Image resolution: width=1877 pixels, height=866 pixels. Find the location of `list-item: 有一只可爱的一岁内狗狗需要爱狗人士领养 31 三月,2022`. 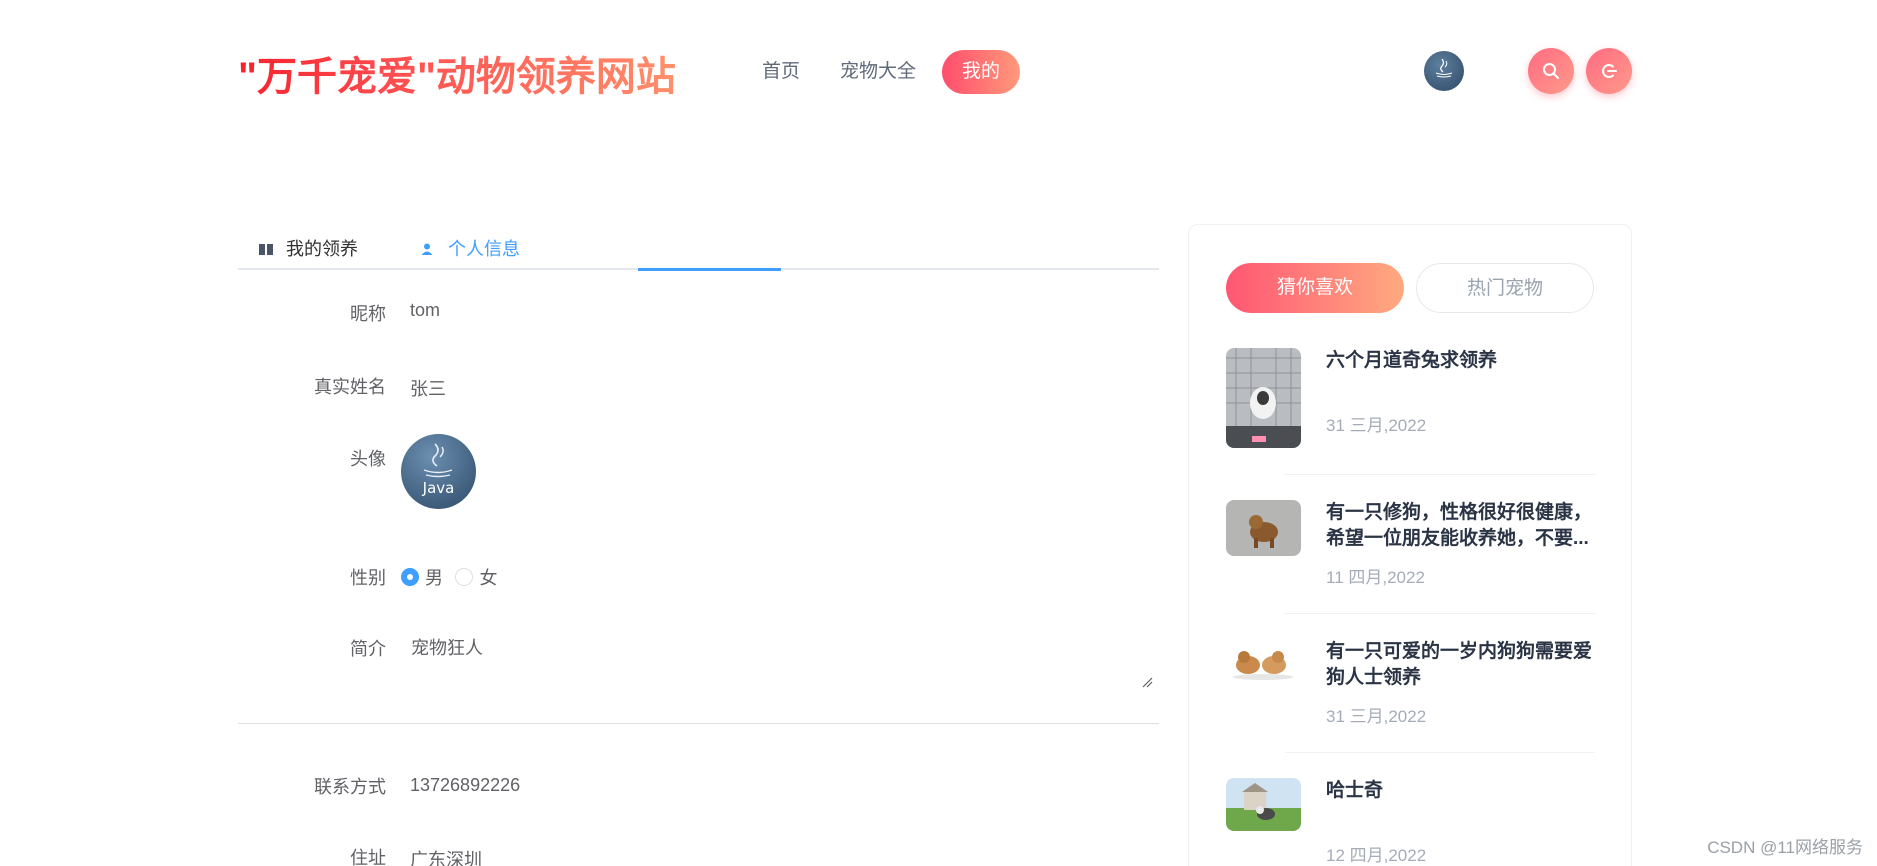

list-item: 有一只可爱的一岁内狗狗需要爱狗人士领养 31 三月,2022 is located at coordinates (1410, 684).